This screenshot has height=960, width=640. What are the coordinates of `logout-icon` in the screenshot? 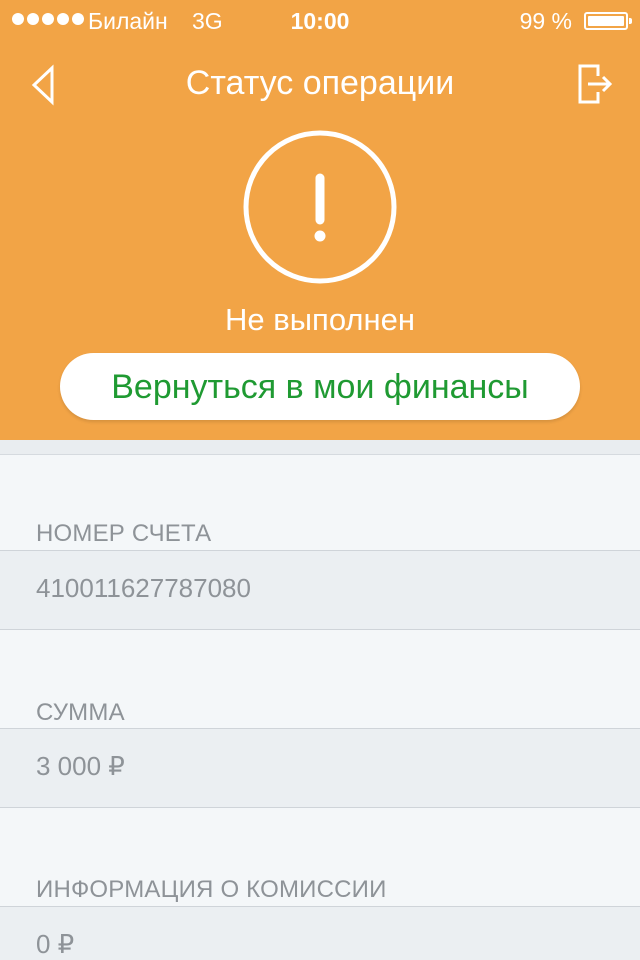 It's located at (595, 84).